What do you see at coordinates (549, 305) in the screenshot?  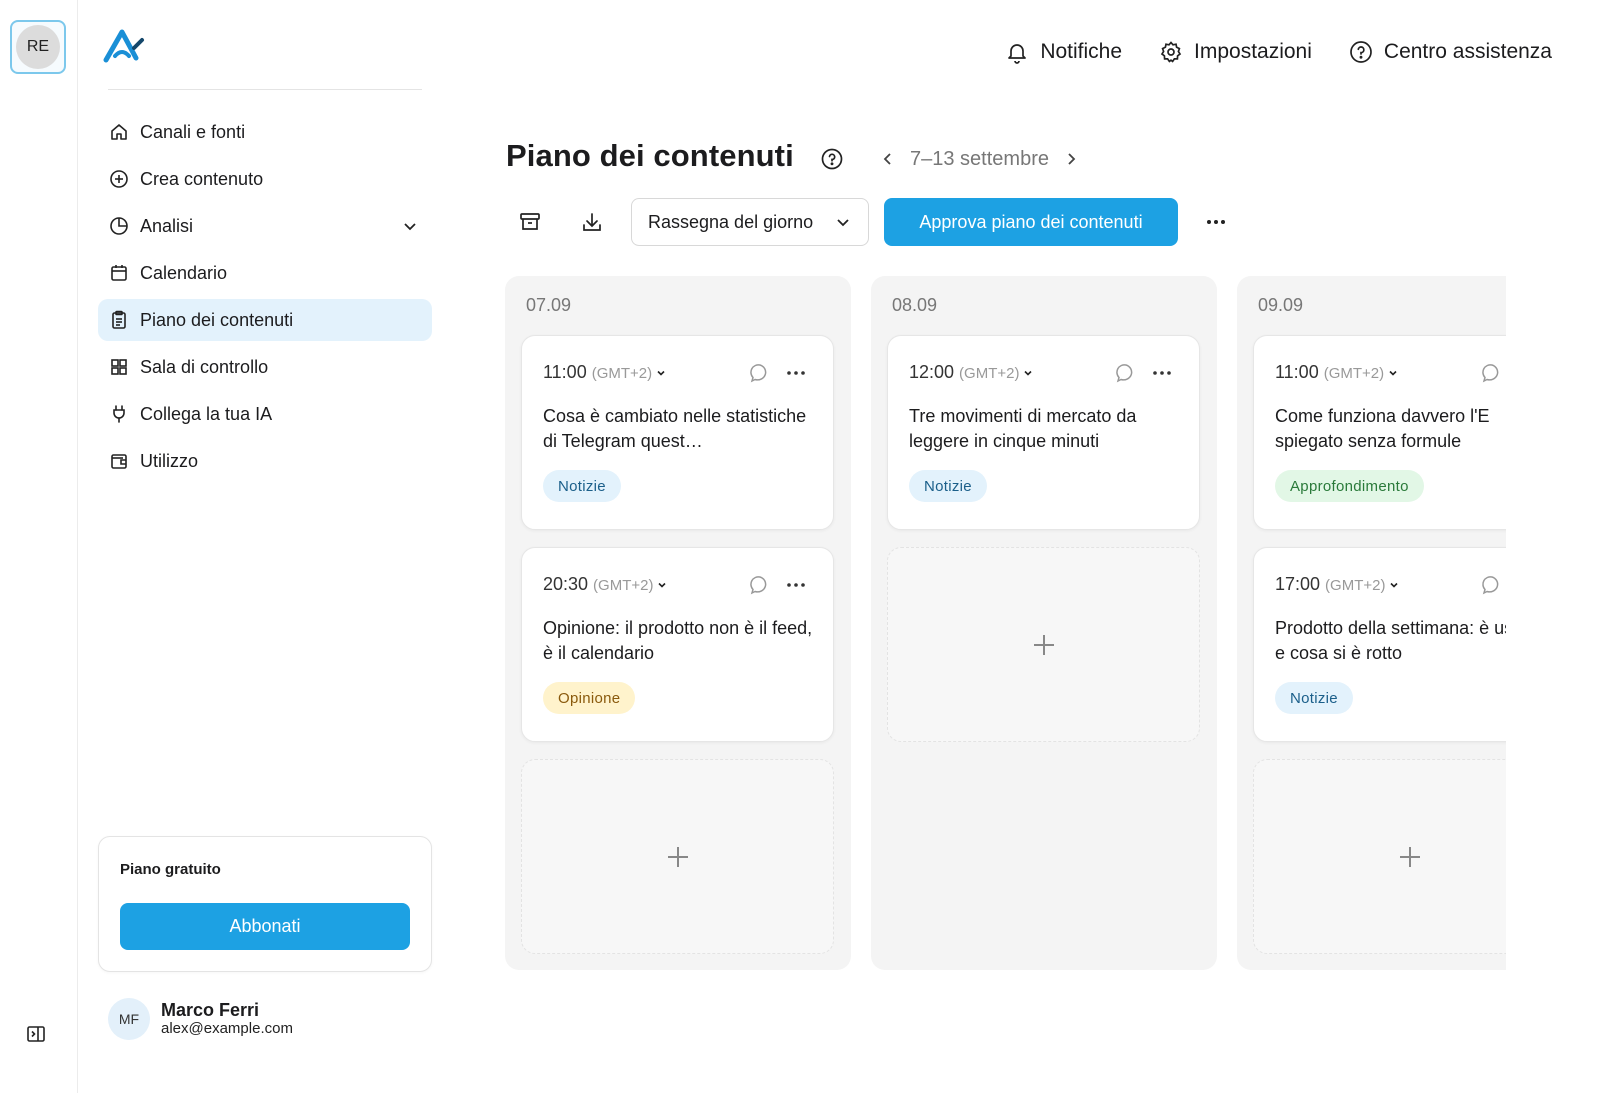 I see `column-date: 07.09` at bounding box center [549, 305].